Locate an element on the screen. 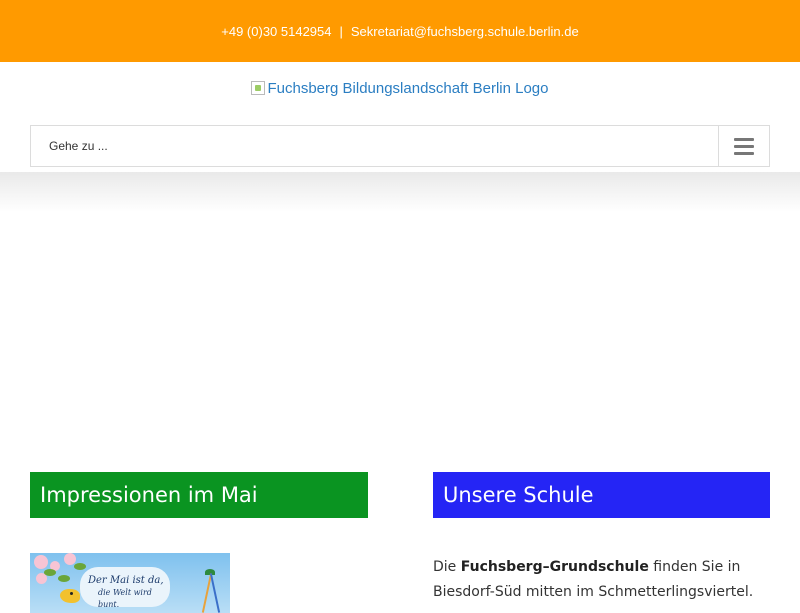 This screenshot has height=613, width=800. menu-toggle-button is located at coordinates (743, 146).